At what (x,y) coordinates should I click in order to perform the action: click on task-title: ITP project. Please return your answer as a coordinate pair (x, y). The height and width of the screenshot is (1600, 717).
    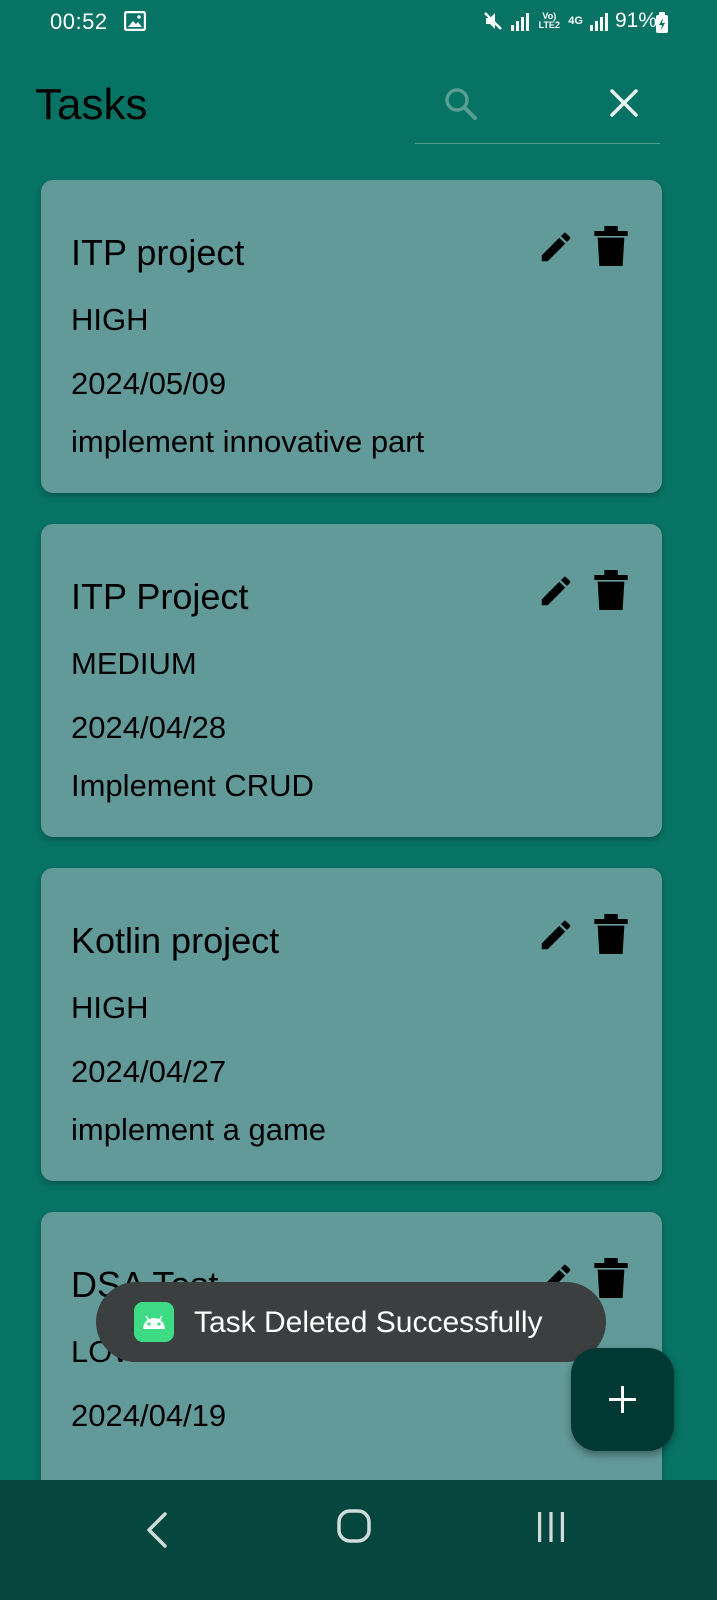
    Looking at the image, I should click on (158, 252).